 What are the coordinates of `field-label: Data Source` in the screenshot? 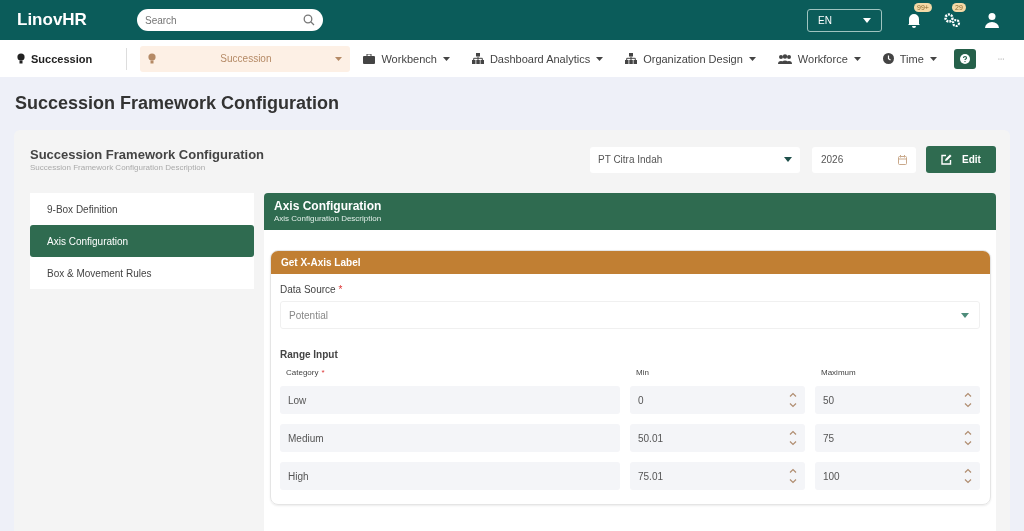 It's located at (308, 289).